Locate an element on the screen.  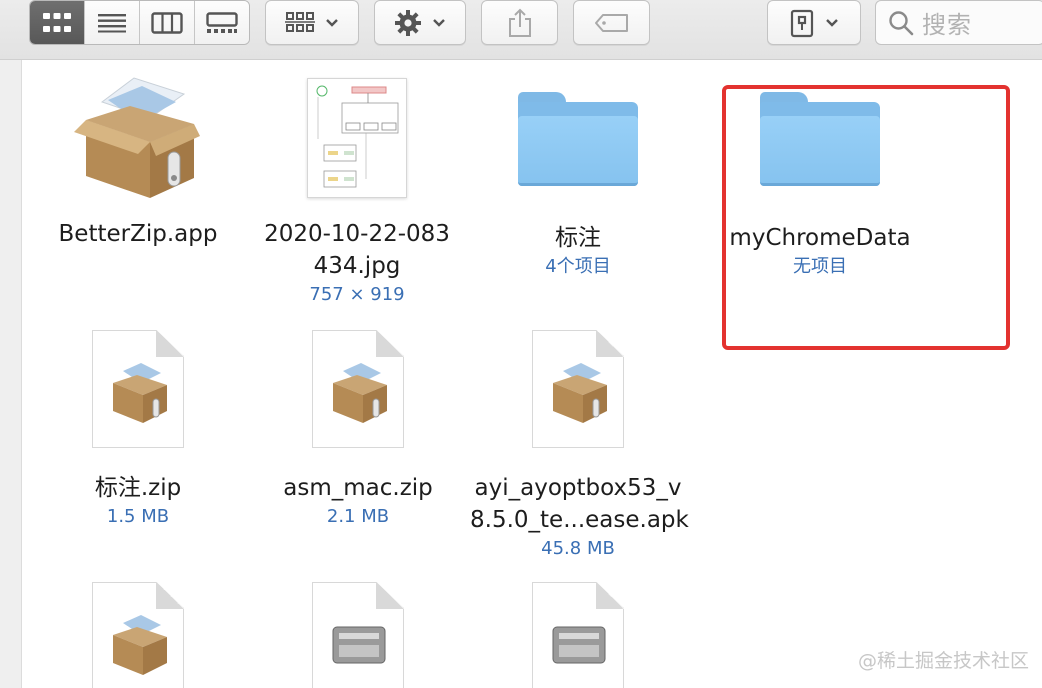
share-icon is located at coordinates (519, 22).